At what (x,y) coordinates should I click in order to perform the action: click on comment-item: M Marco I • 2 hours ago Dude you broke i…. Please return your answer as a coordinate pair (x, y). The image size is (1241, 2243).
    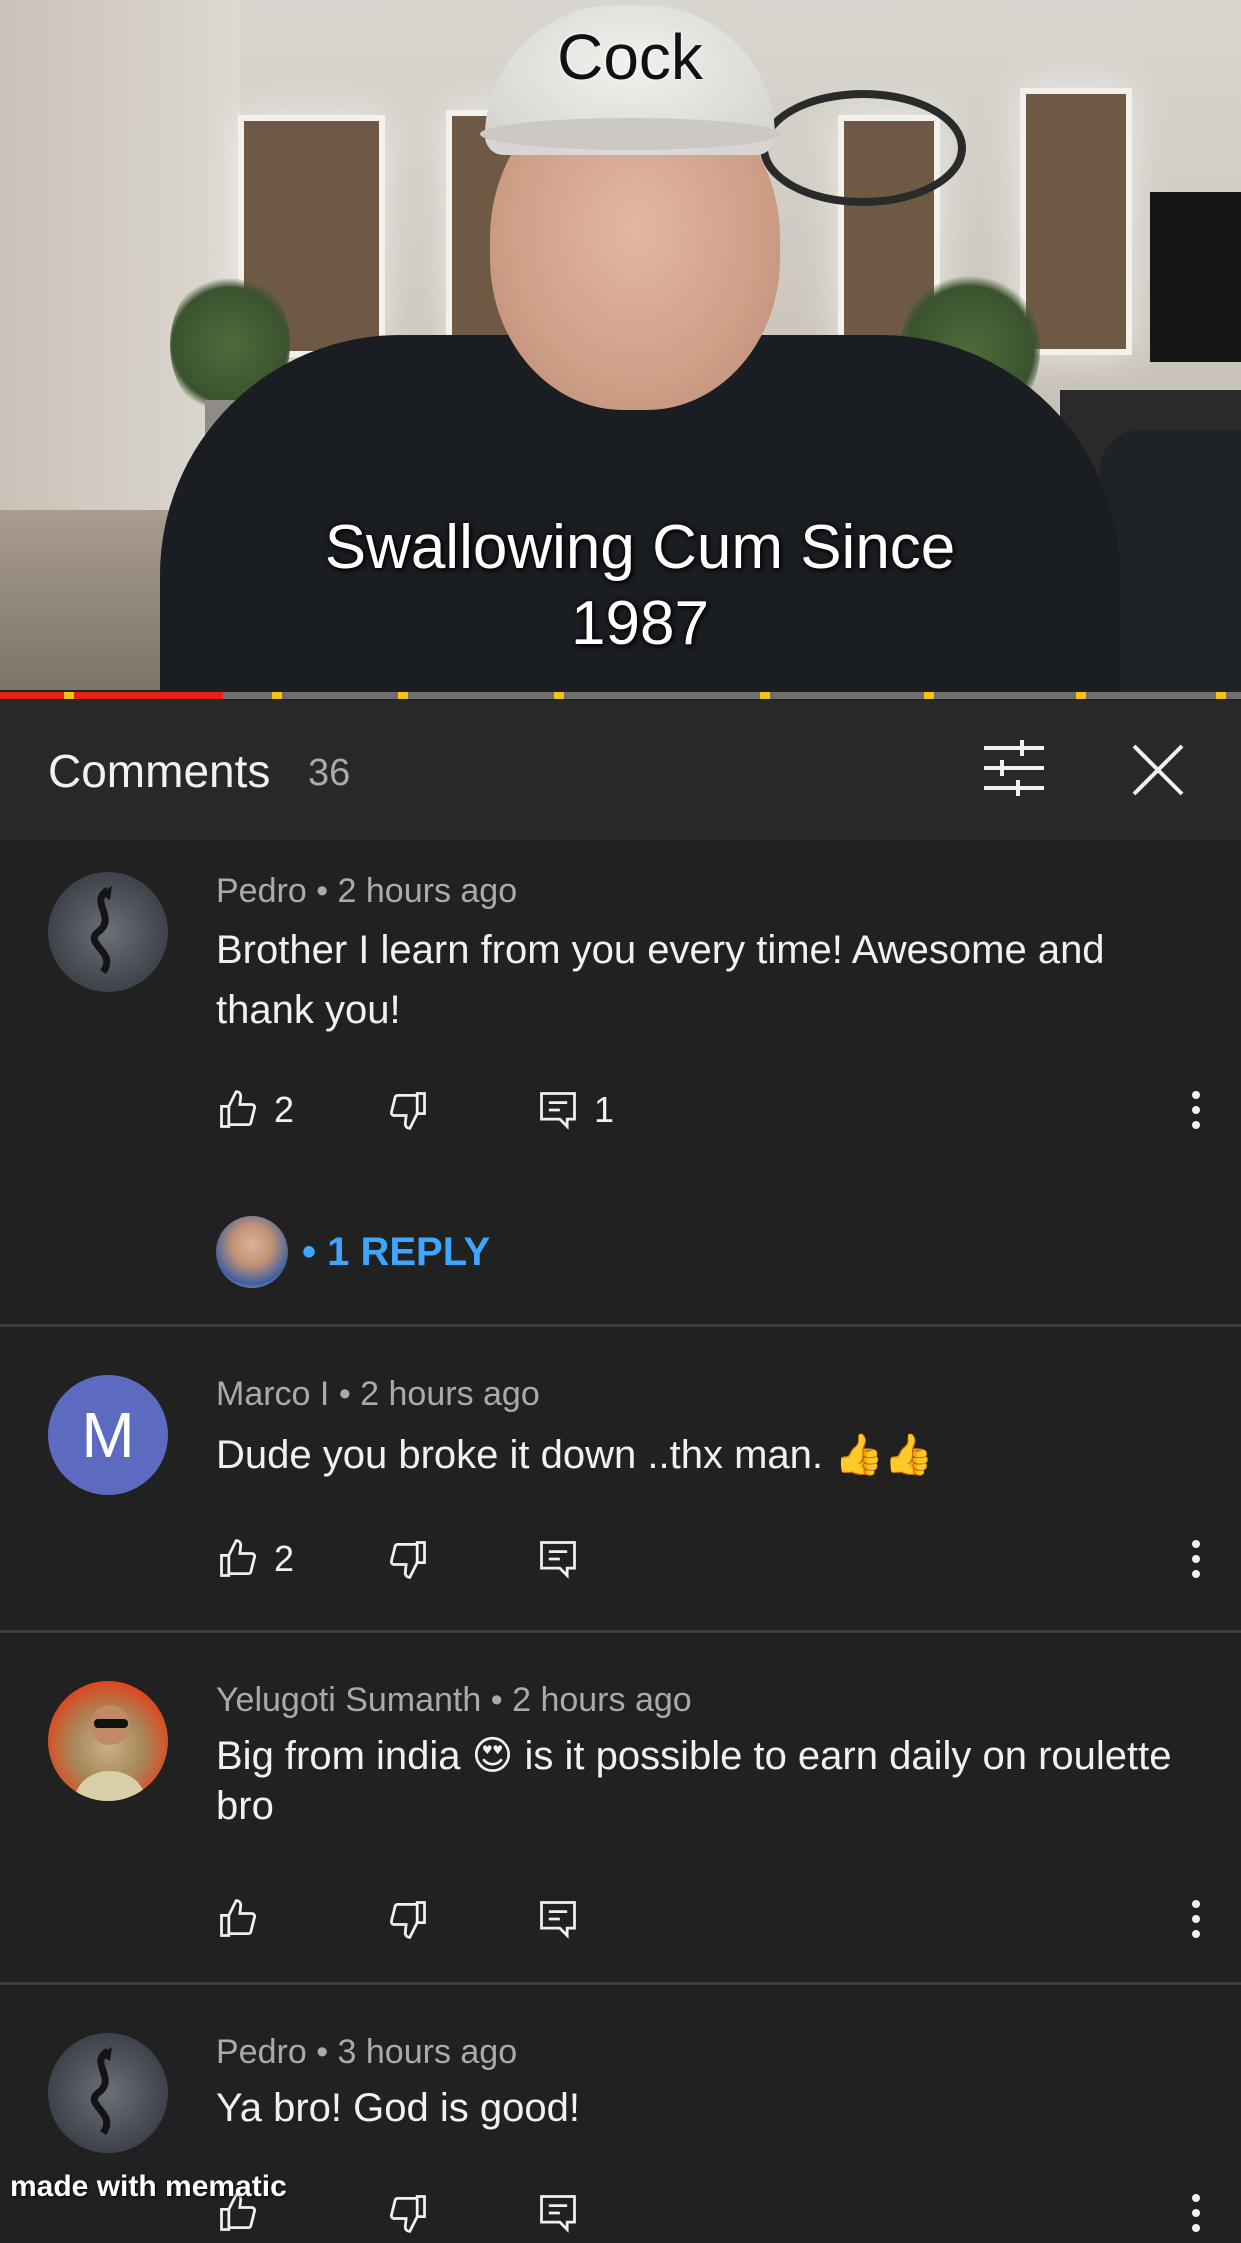
    Looking at the image, I should click on (620, 1478).